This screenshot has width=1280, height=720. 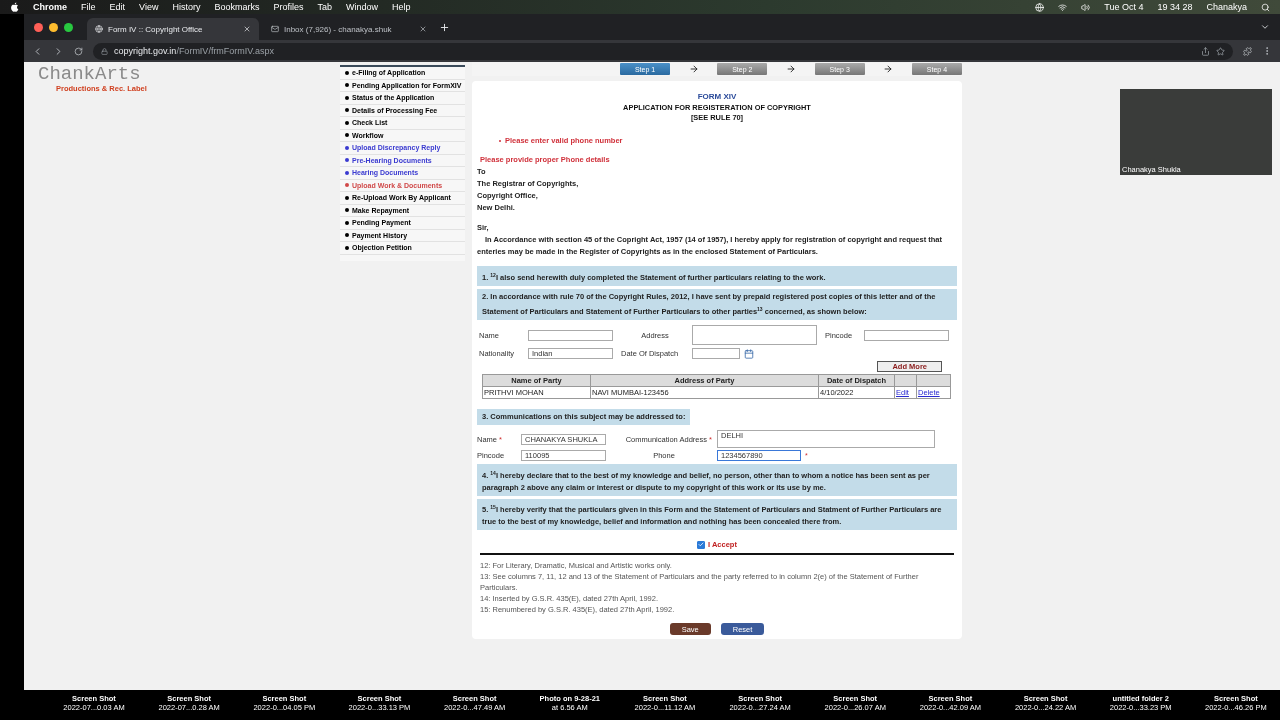 What do you see at coordinates (14, 7) in the screenshot?
I see `apple-logo-icon` at bounding box center [14, 7].